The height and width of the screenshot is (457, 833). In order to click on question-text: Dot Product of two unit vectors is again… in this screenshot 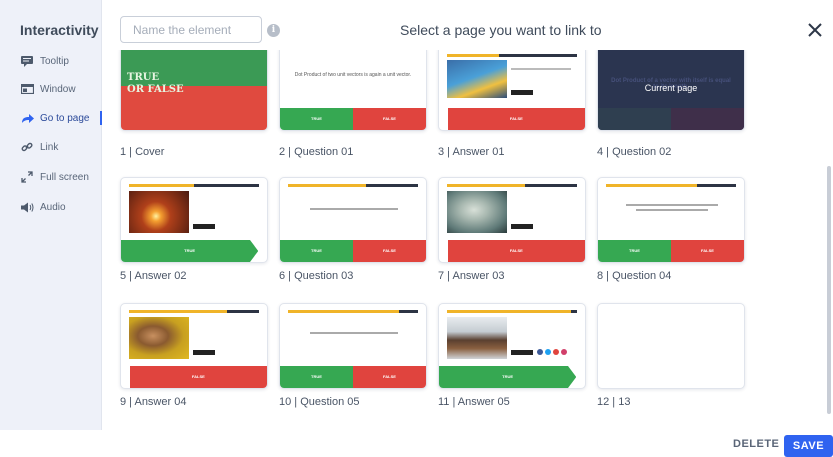, I will do `click(353, 75)`.